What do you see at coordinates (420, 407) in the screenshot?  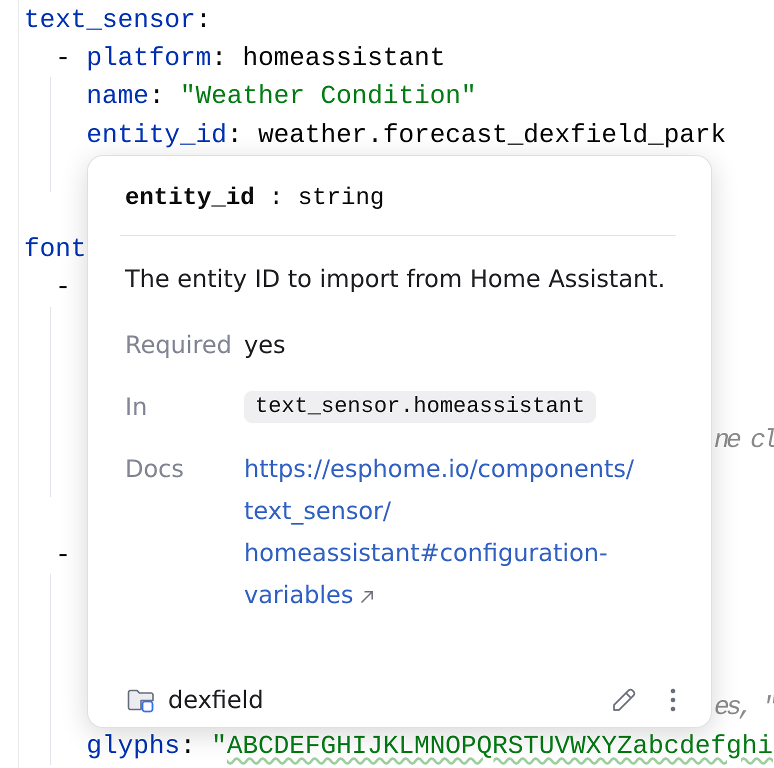 I see `code-chip: text_sensor.homeassistant` at bounding box center [420, 407].